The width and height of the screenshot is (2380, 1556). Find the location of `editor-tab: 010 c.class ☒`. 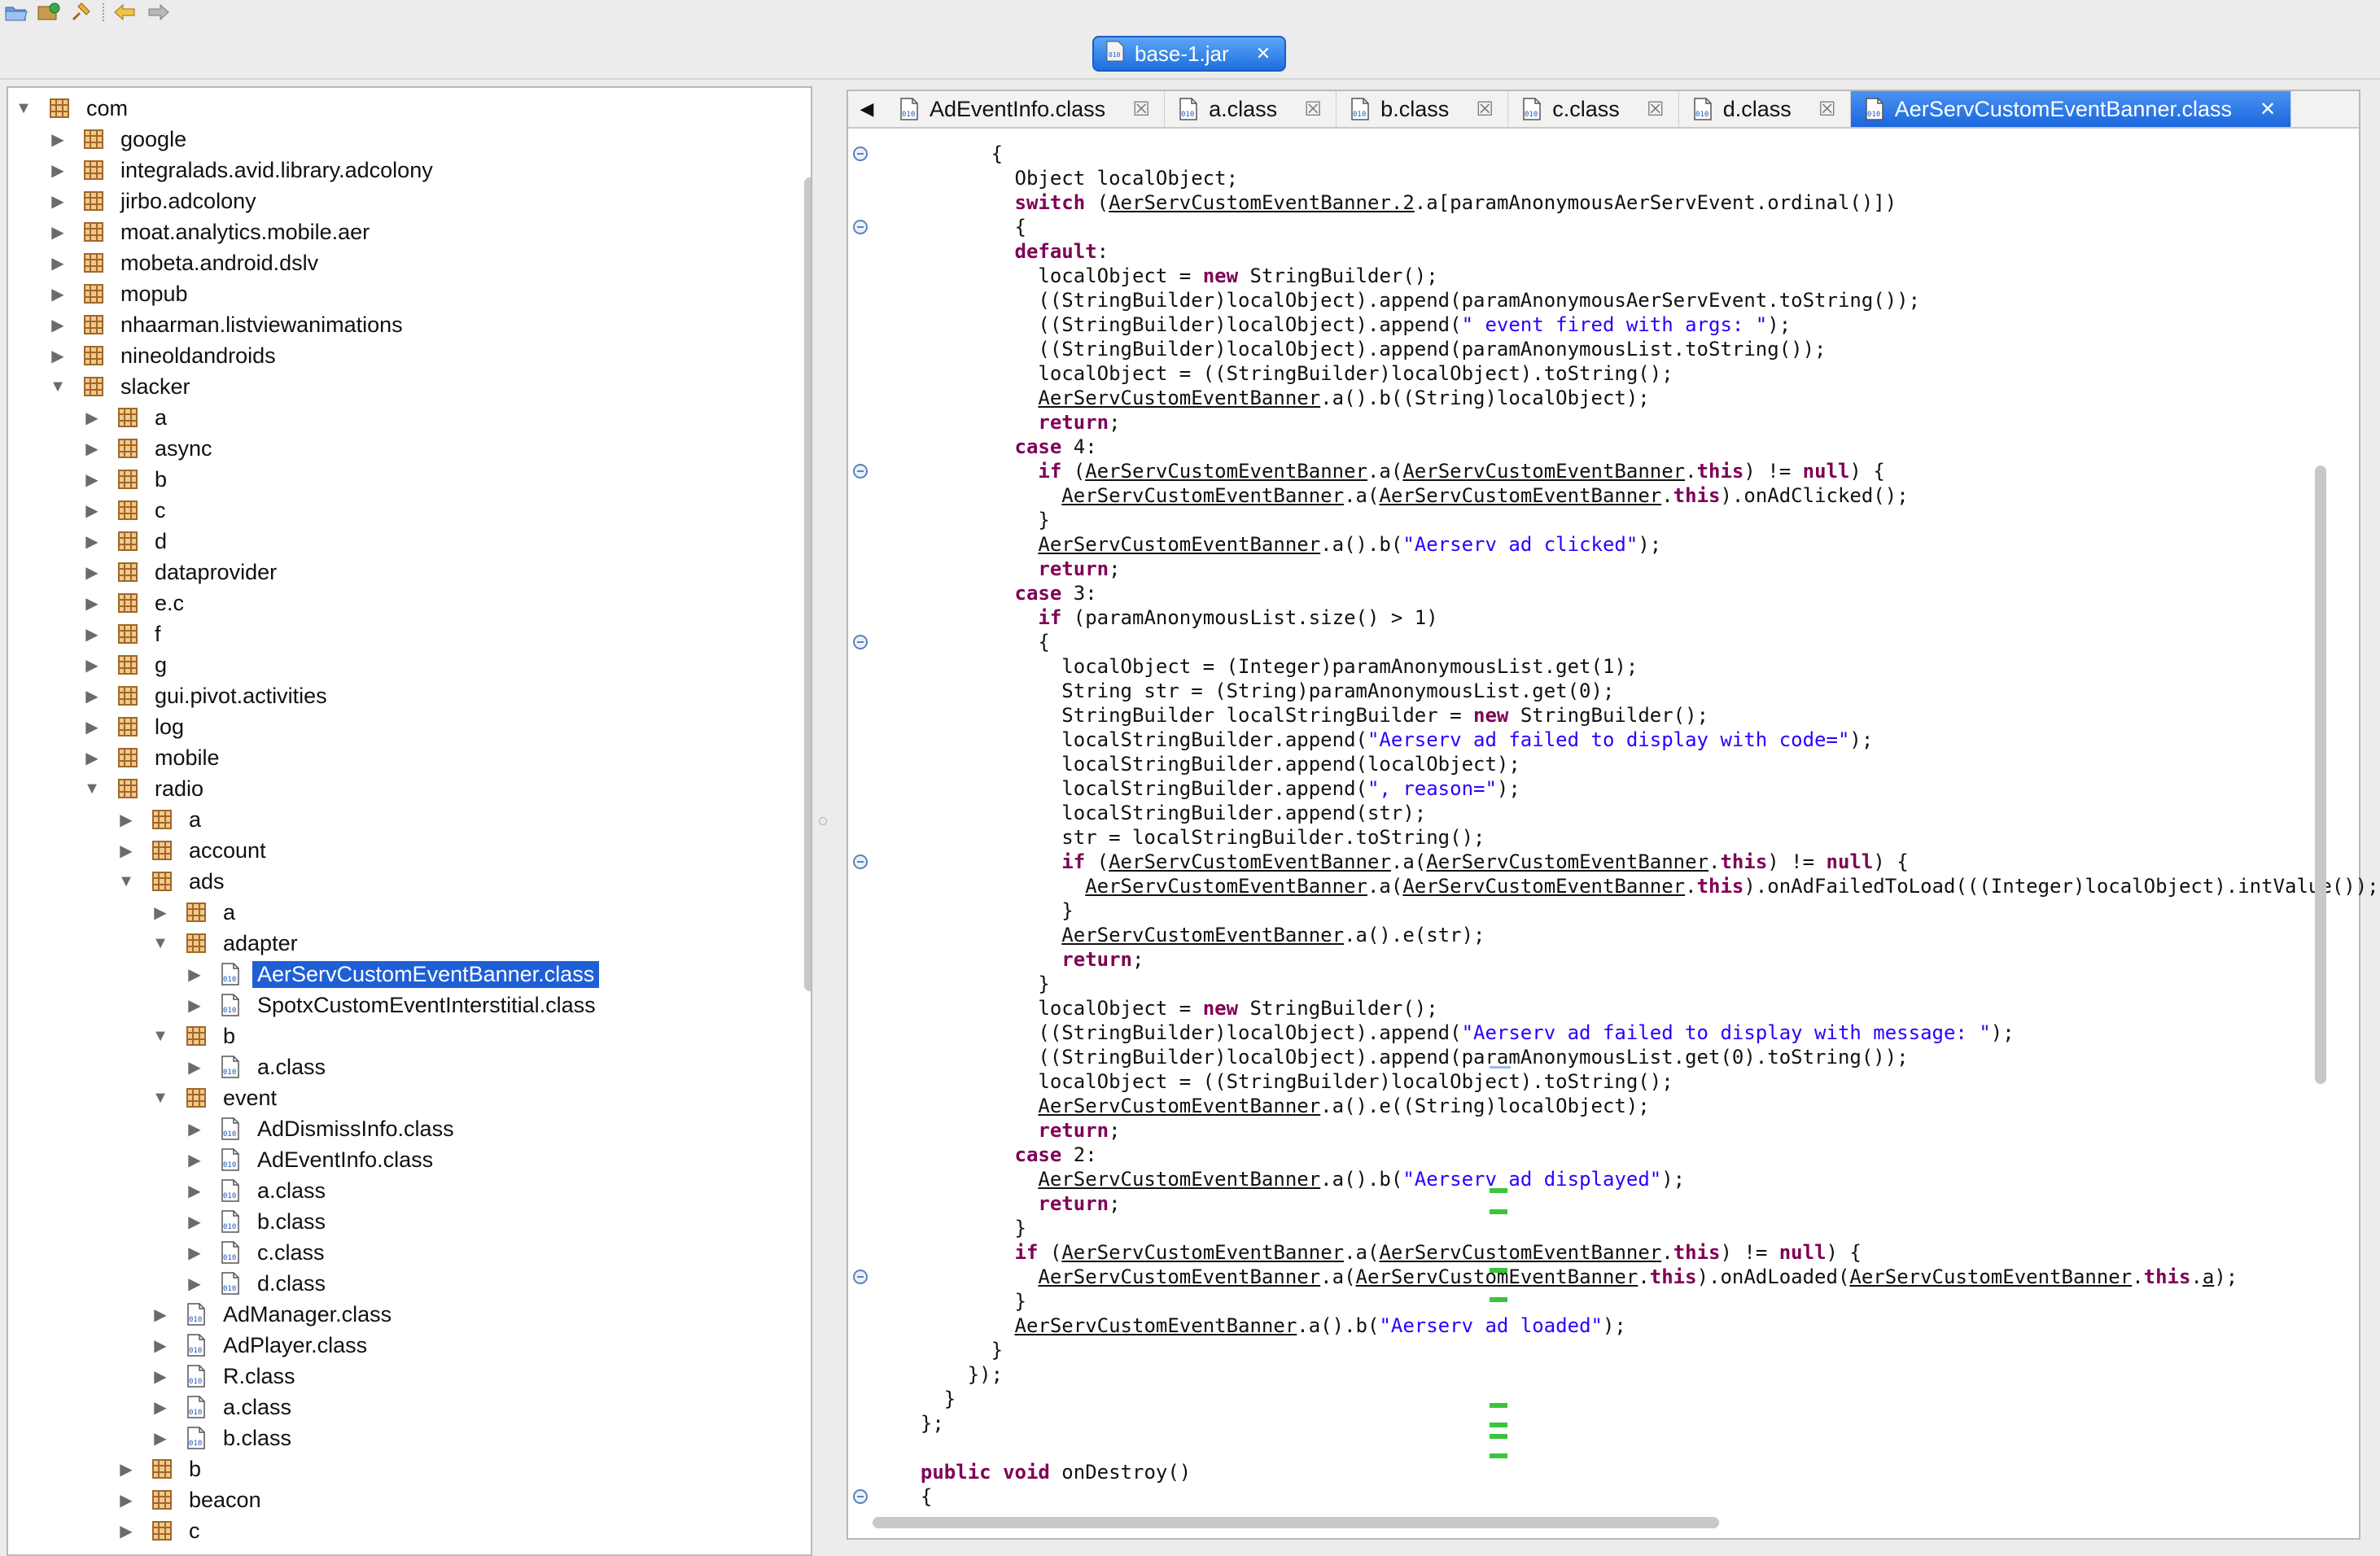

editor-tab: 010 c.class ☒ is located at coordinates (1593, 109).